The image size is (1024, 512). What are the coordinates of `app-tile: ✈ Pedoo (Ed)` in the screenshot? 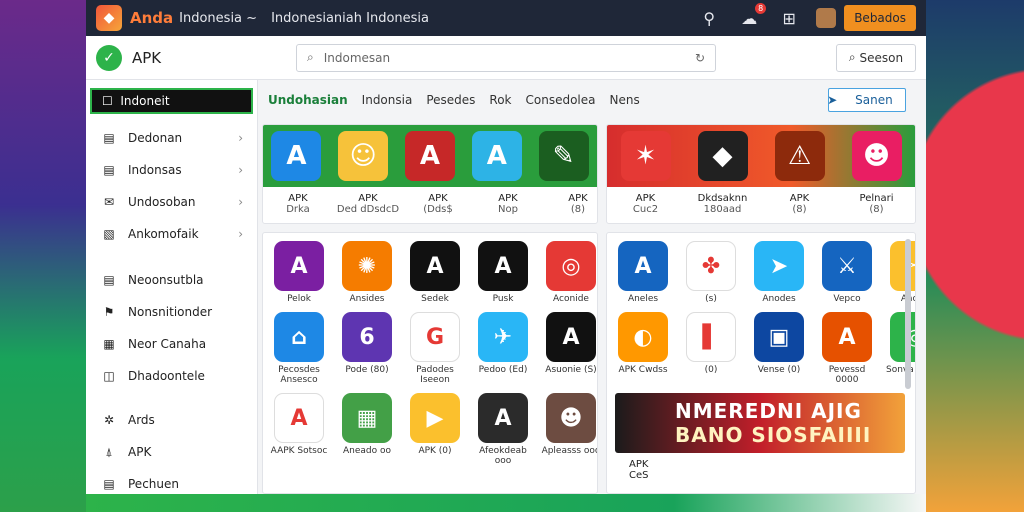 It's located at (503, 348).